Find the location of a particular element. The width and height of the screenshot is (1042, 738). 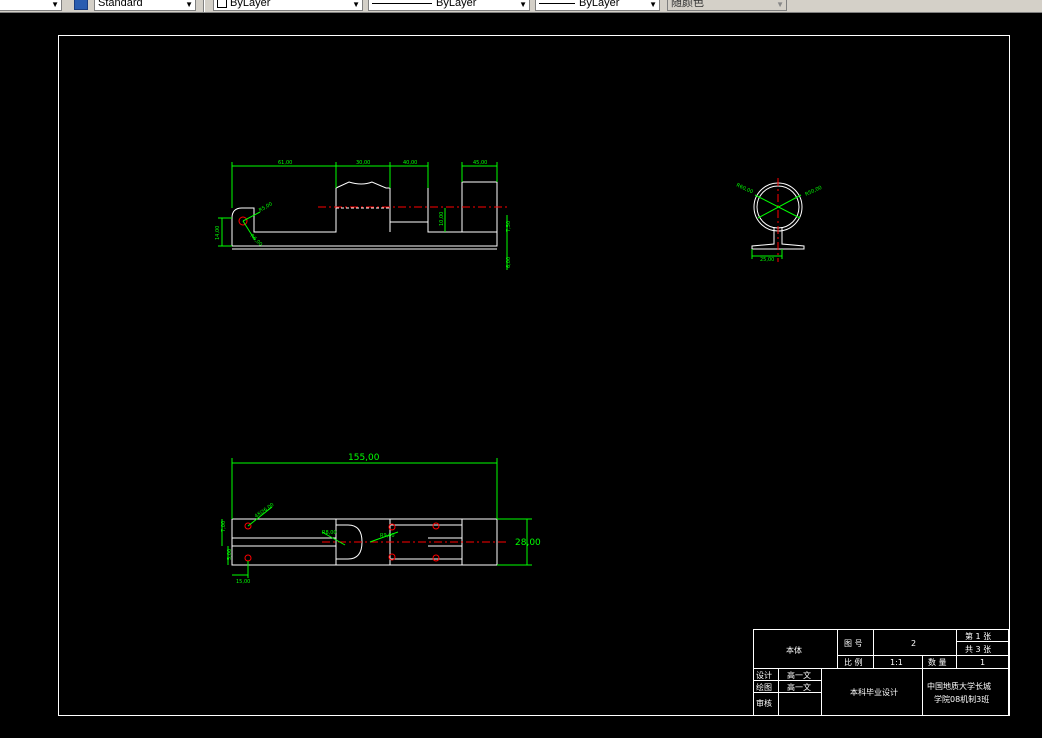

dim-label: R9,00 is located at coordinates (387, 536).